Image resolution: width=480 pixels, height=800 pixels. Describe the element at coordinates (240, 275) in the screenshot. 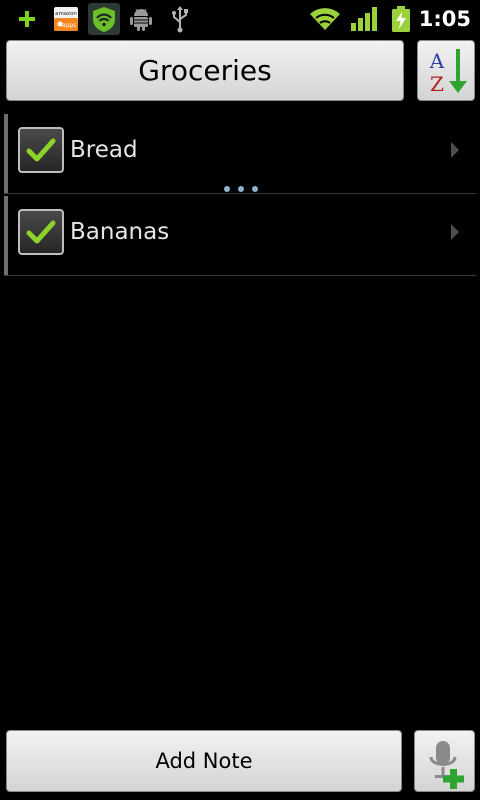

I see `row-divider` at that location.